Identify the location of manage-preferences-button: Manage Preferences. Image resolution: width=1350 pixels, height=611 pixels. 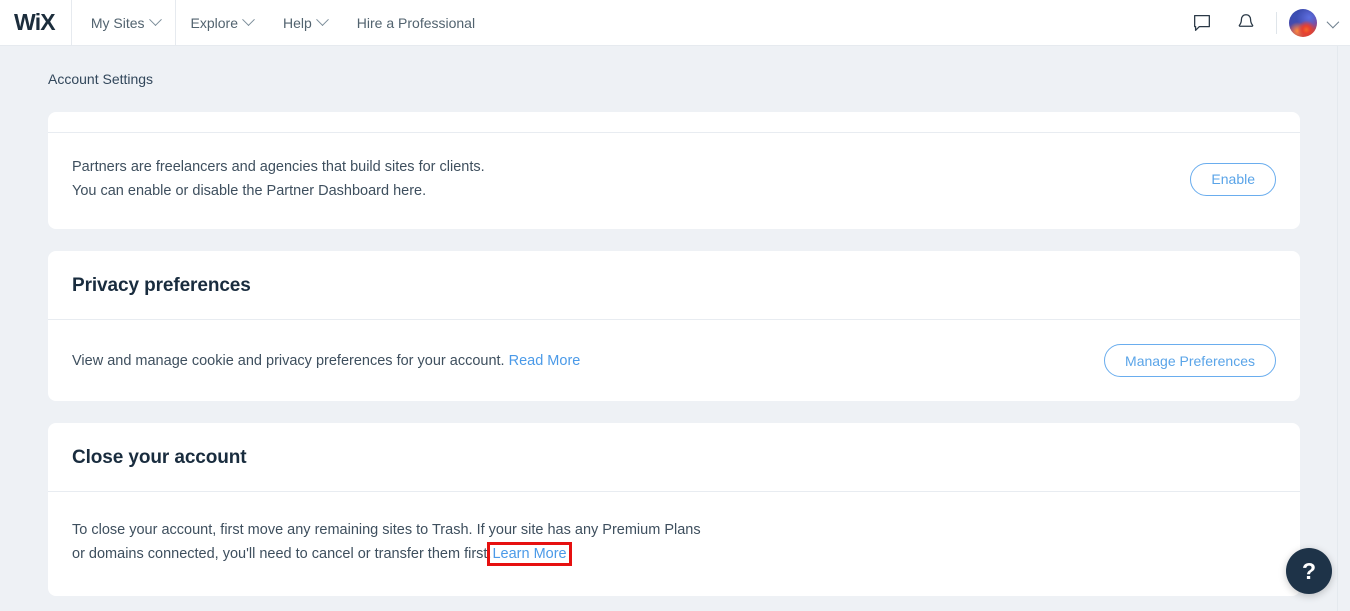
(1190, 360).